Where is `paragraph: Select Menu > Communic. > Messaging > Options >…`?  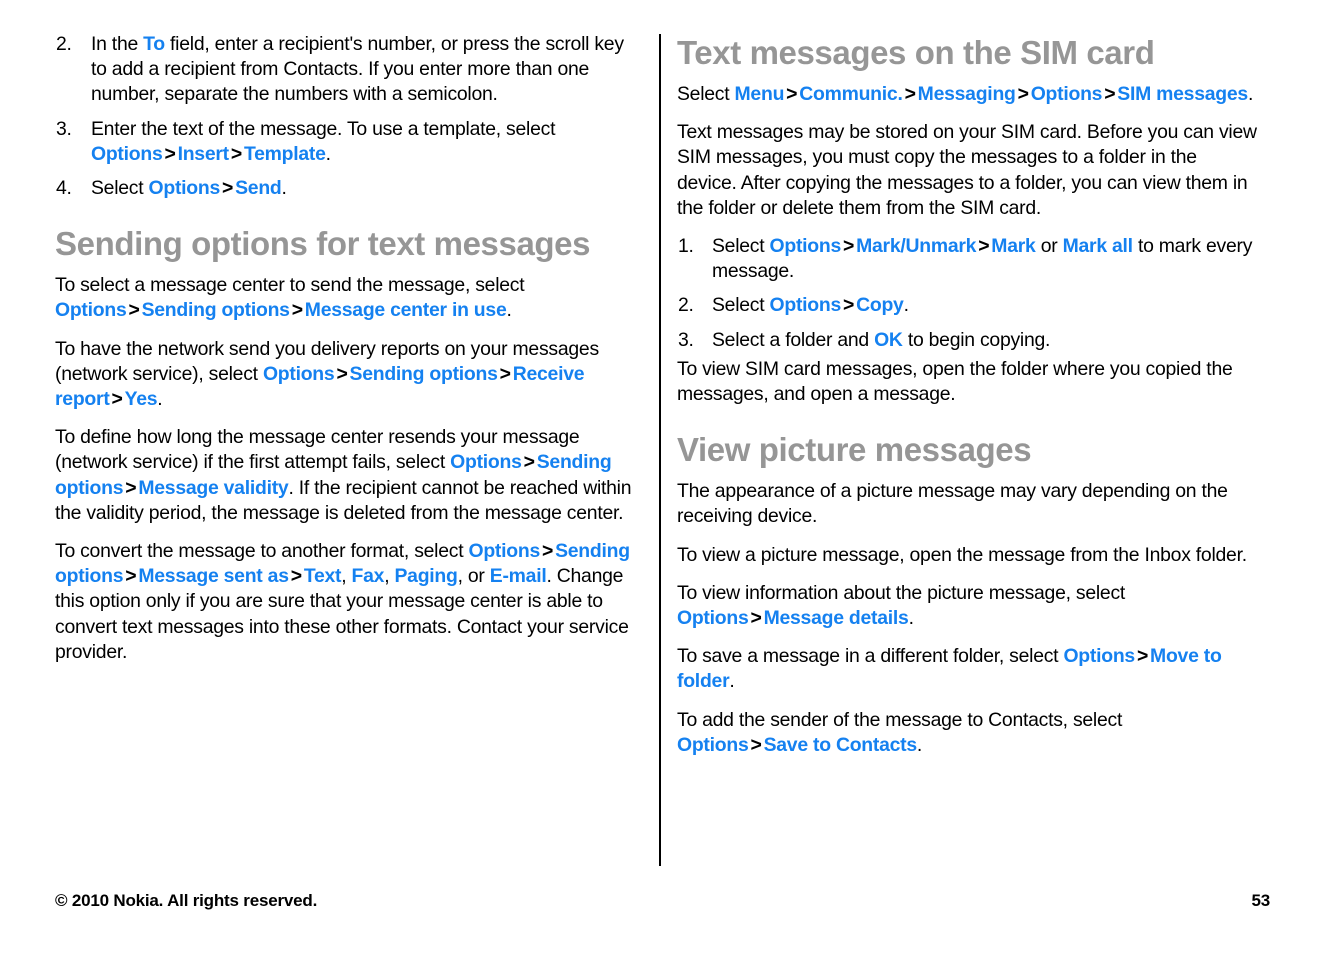
paragraph: Select Menu > Communic. > Messaging > Options >… is located at coordinates (967, 94).